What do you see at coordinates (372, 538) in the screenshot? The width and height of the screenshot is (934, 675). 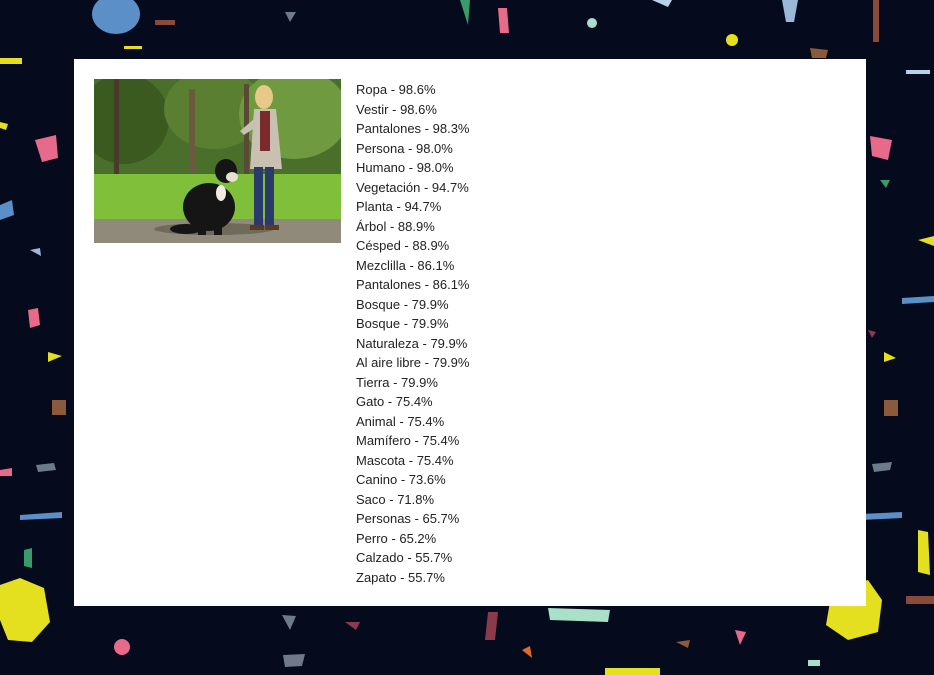 I see `label-name: Perro` at bounding box center [372, 538].